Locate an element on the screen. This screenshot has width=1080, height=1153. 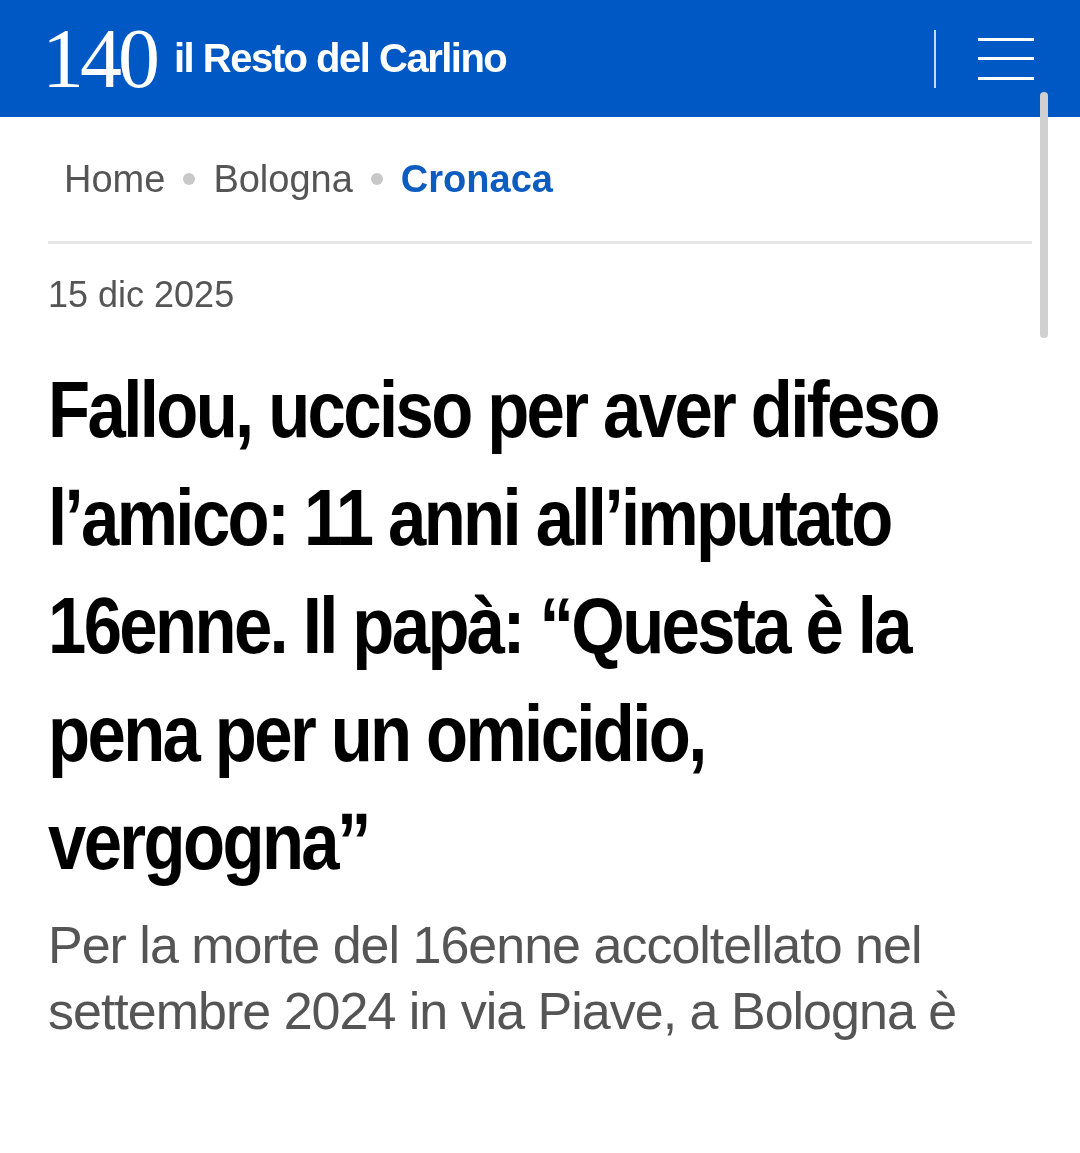
logo-mark: 140 is located at coordinates (99, 58).